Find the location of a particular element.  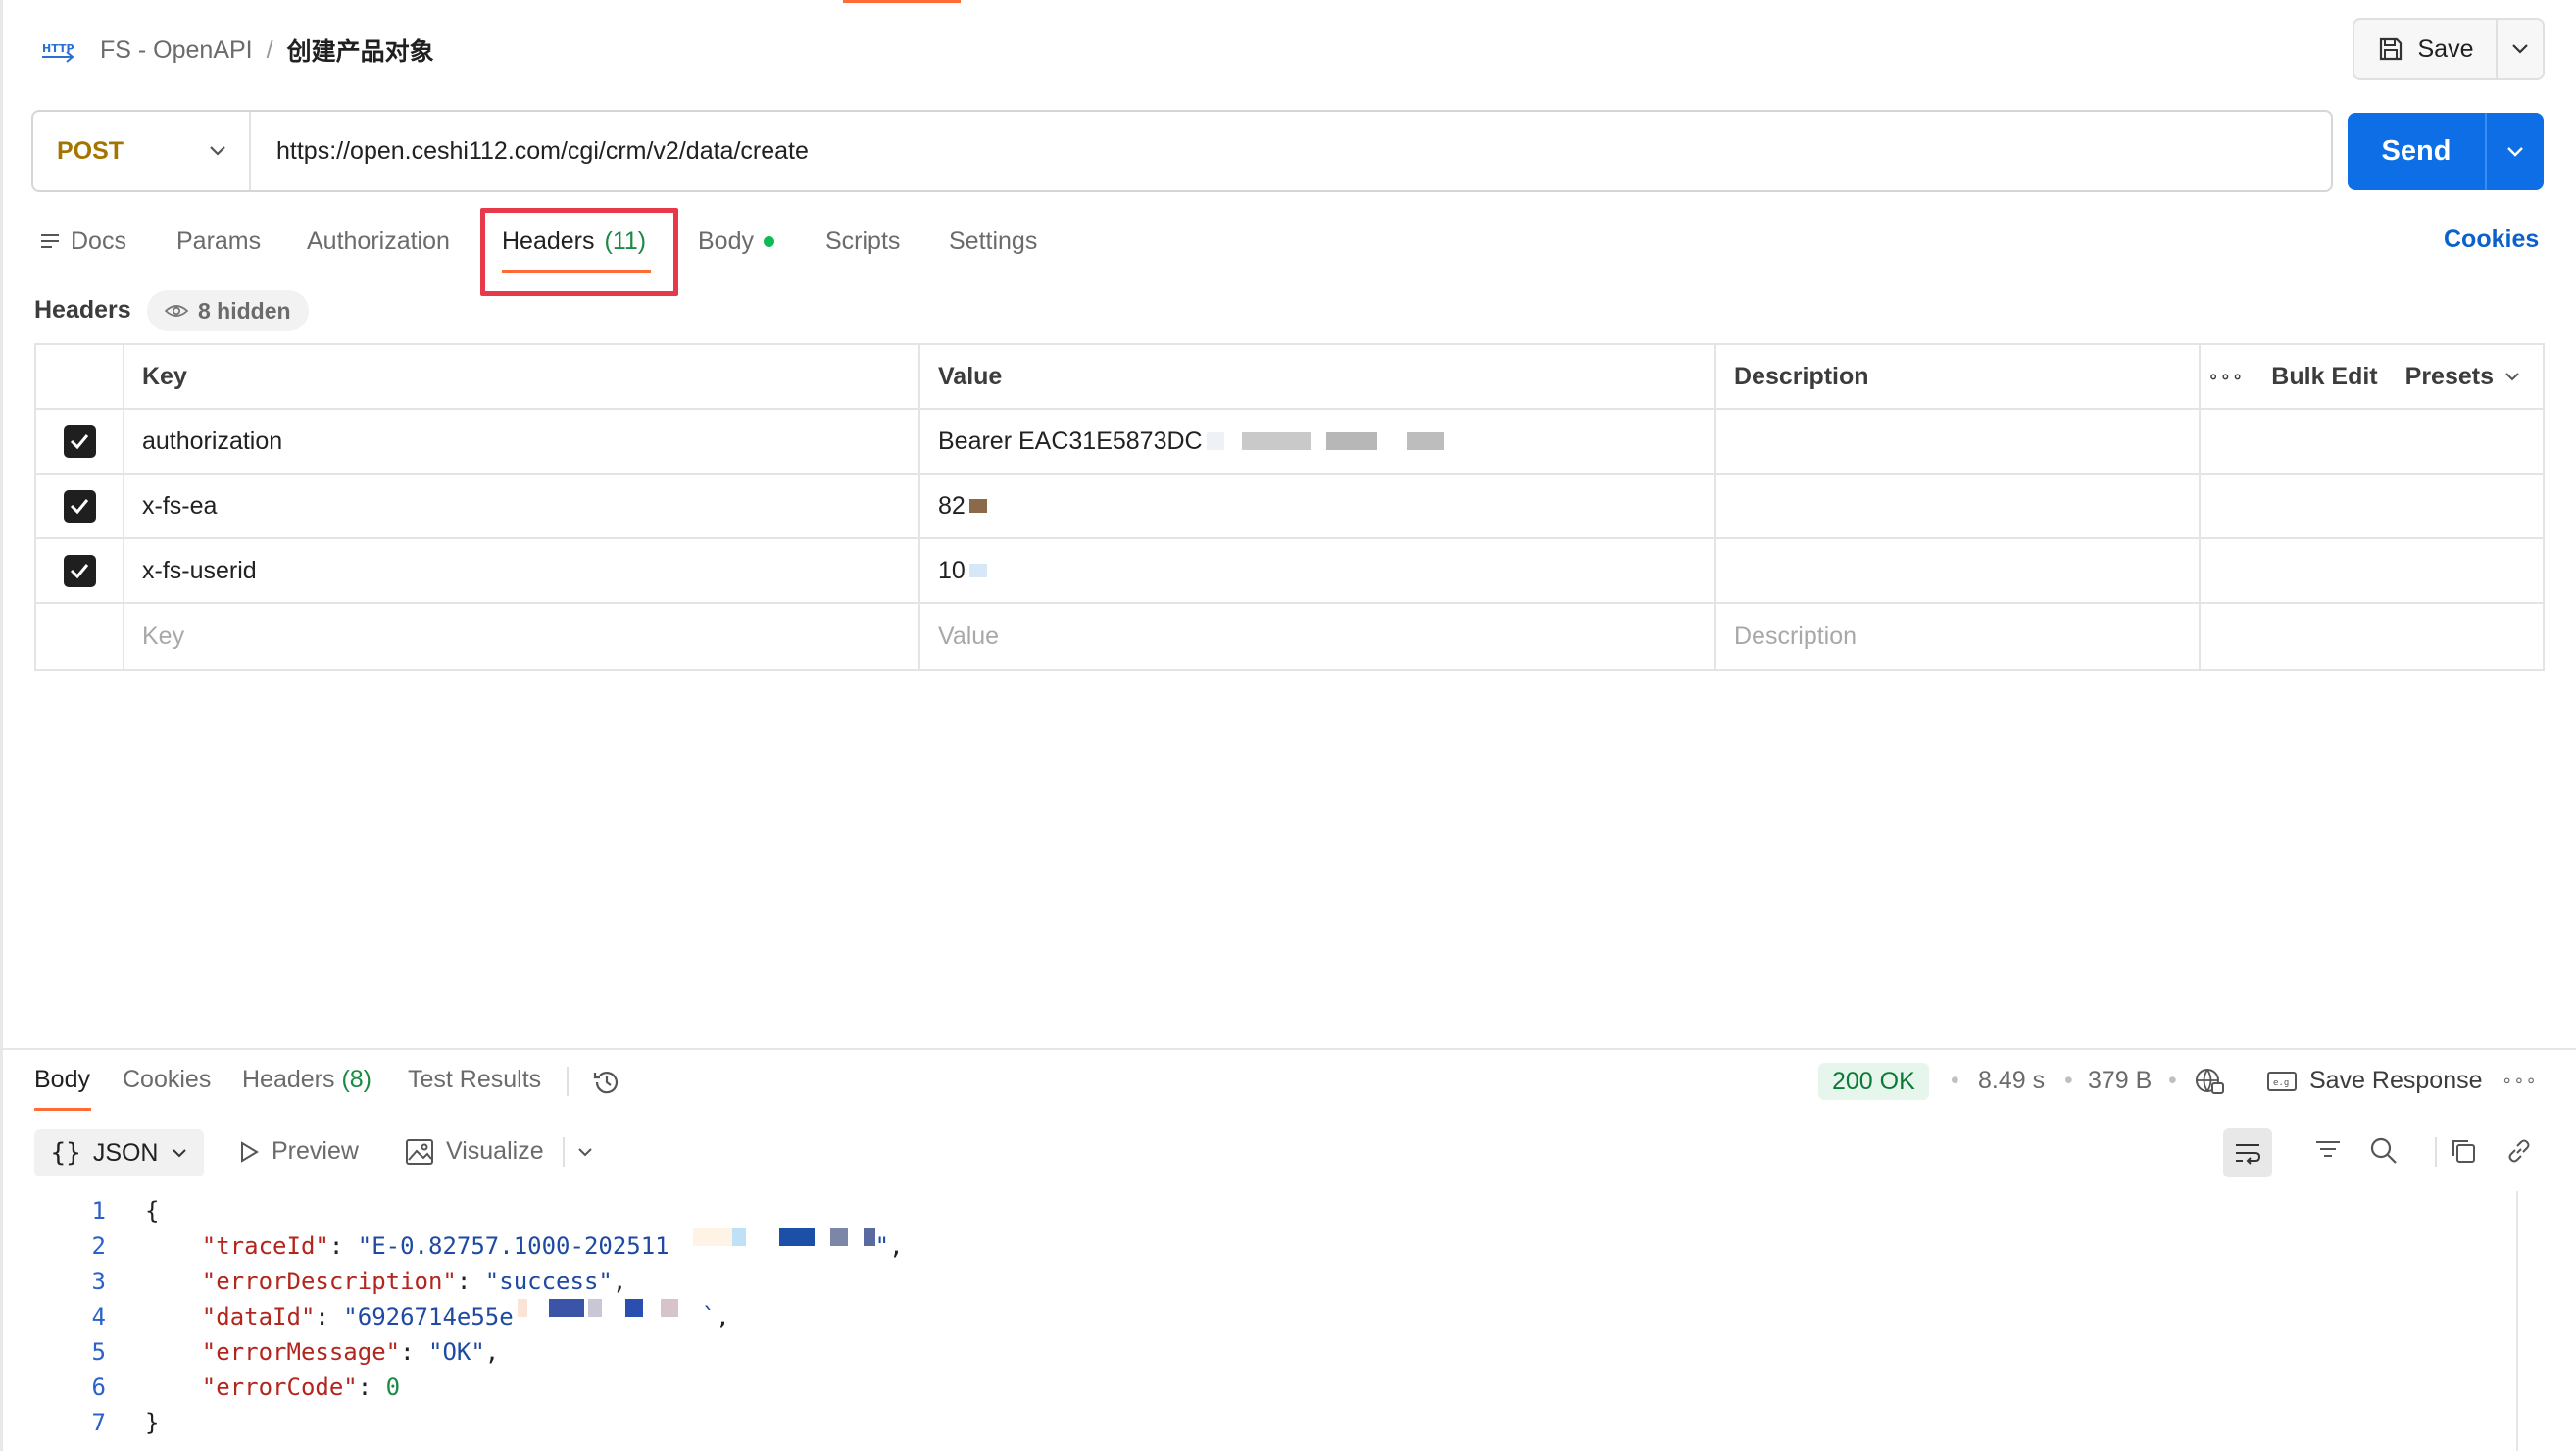

save-button: Save is located at coordinates (2425, 49).